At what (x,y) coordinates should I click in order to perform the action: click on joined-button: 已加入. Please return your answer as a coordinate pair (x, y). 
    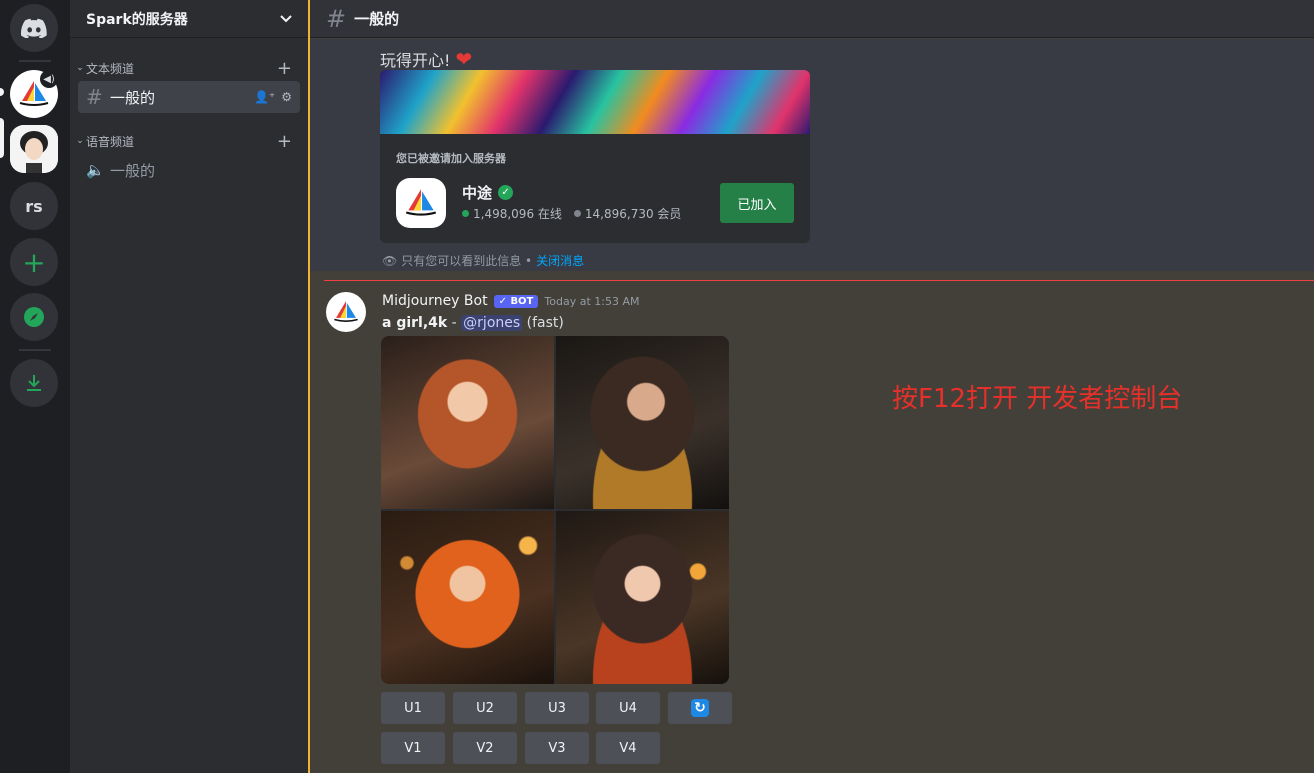
    Looking at the image, I should click on (757, 203).